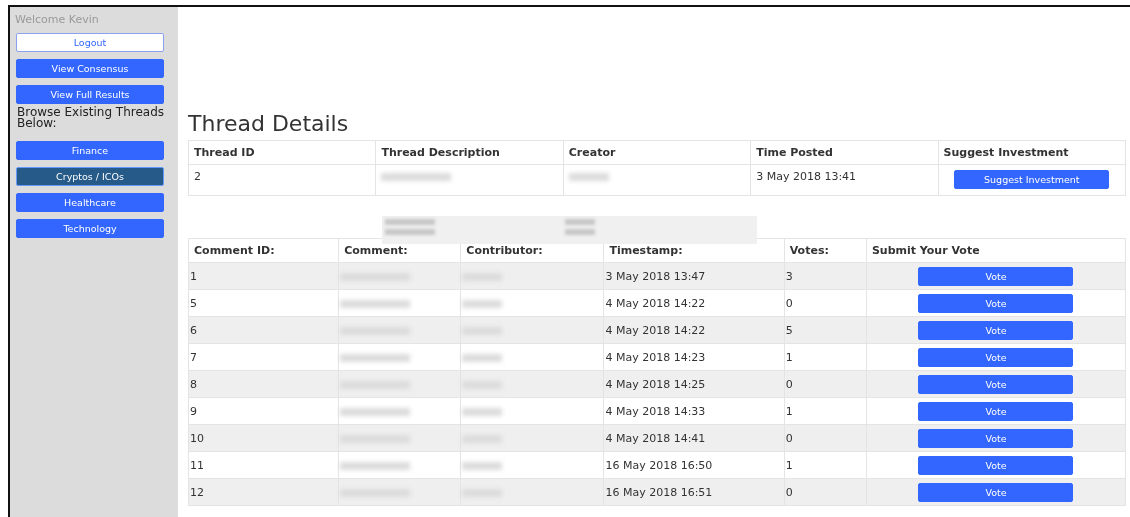  What do you see at coordinates (694, 276) in the screenshot?
I see `table-cell: 3 May 2018 13:47` at bounding box center [694, 276].